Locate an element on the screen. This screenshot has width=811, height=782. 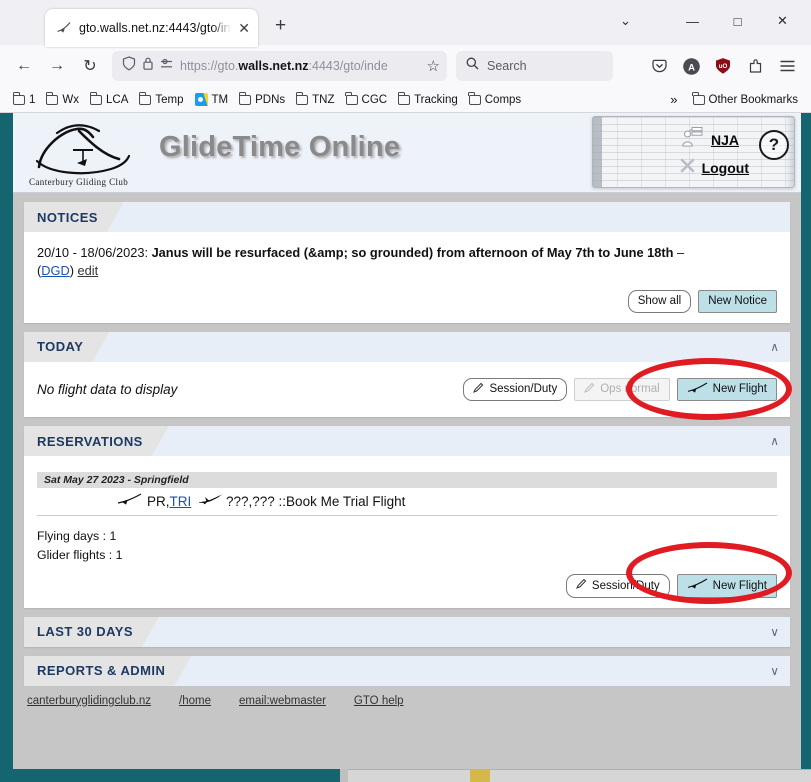
maximize-button: □ is located at coordinates (737, 21).